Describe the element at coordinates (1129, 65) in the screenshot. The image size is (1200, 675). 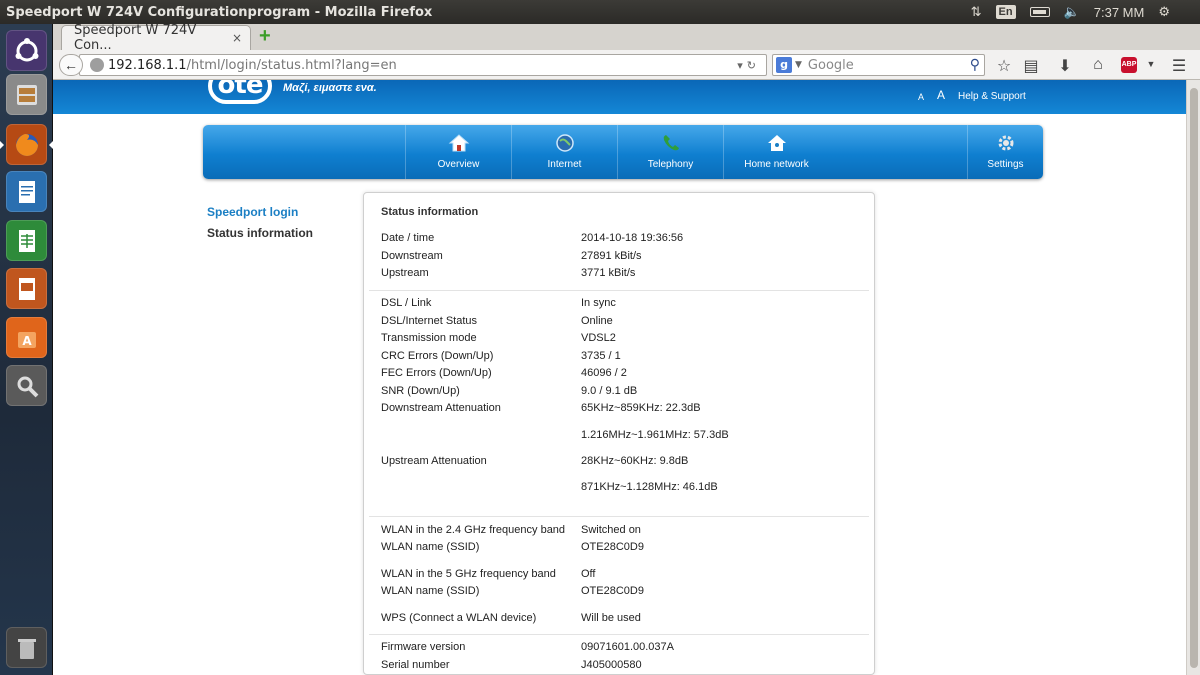
I see `adblock-icon: ABP` at that location.